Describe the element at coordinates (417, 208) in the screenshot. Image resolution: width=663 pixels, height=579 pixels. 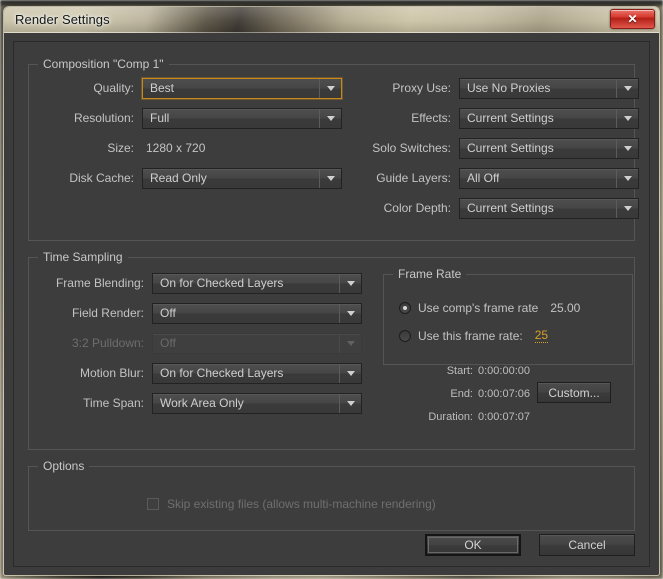
I see `color-depth-label: Color Depth:` at that location.